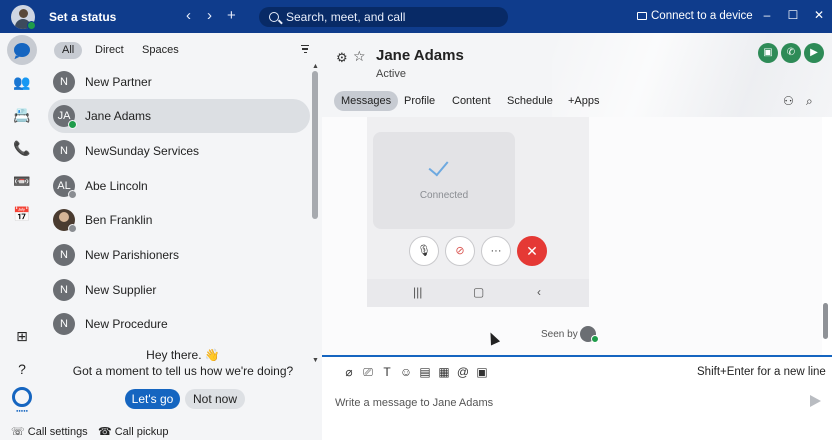  I want to click on call-pickup-button: ☎ Call pickup, so click(133, 431).